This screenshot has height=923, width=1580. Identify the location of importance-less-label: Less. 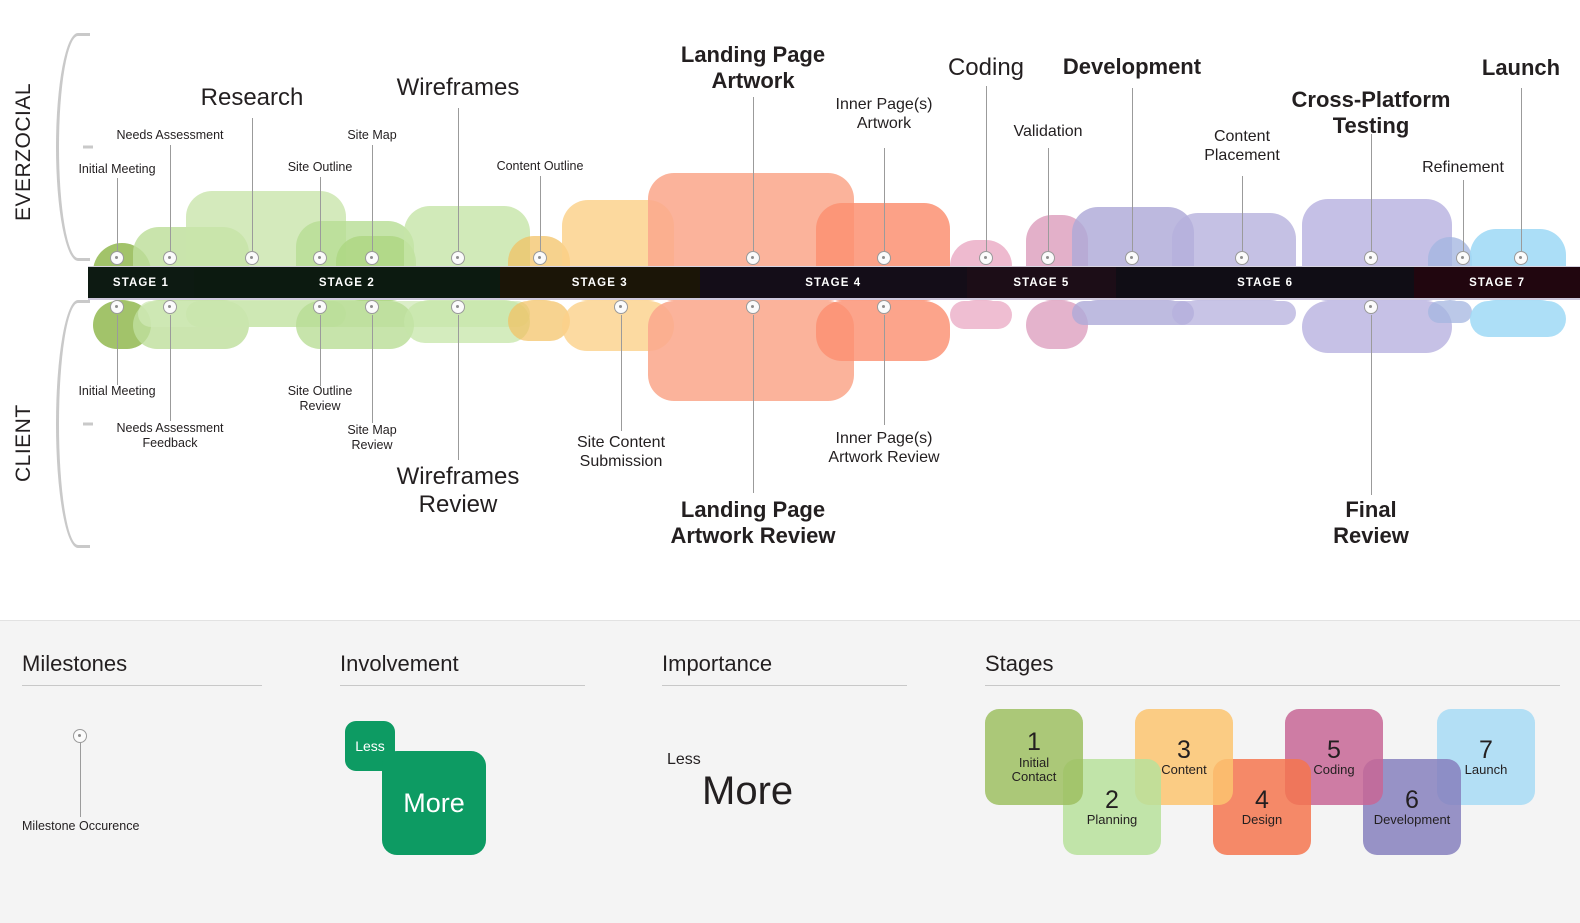
(684, 759).